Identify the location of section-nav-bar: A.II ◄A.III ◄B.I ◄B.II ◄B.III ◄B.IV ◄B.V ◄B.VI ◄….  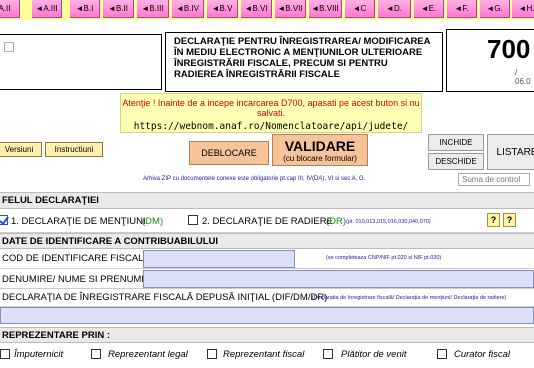
(267, 10).